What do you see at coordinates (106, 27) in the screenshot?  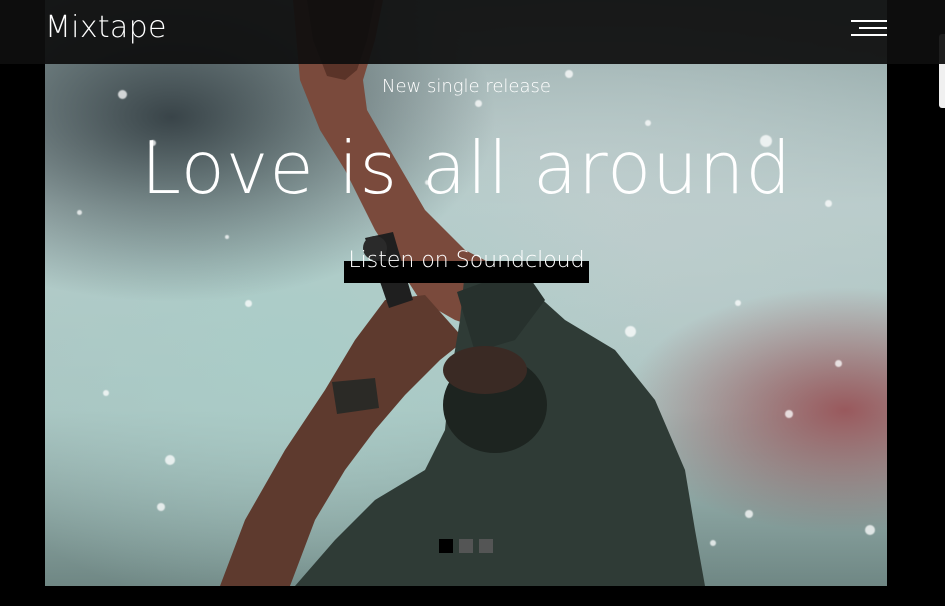 I see `brand-logo-link: Mixtape` at bounding box center [106, 27].